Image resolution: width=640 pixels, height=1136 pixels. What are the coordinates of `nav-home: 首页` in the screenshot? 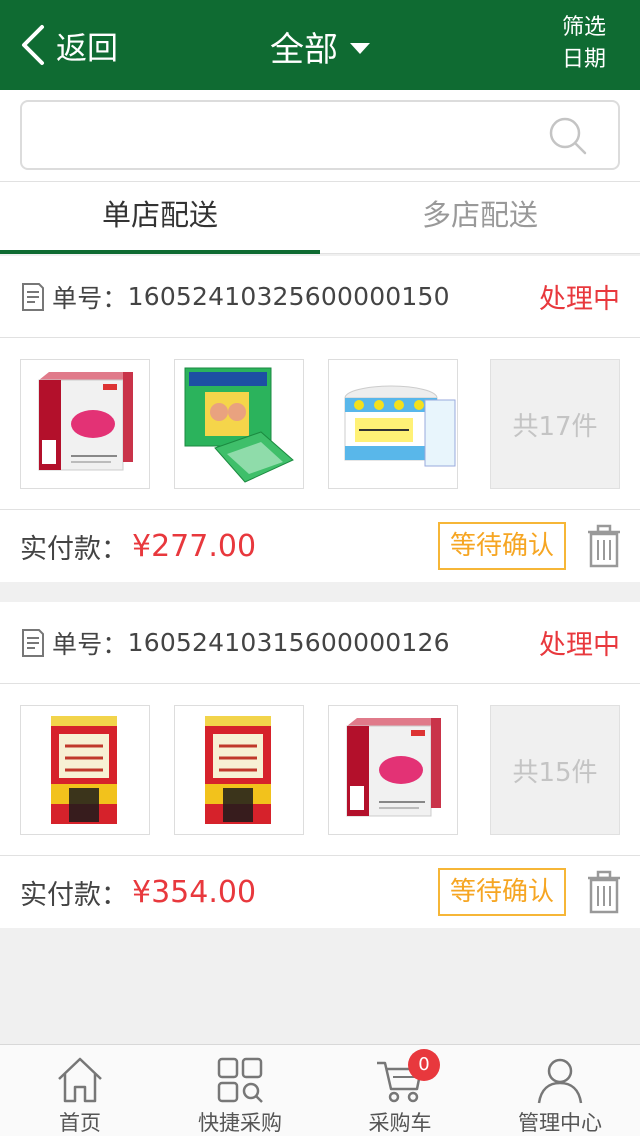 It's located at (80, 1090).